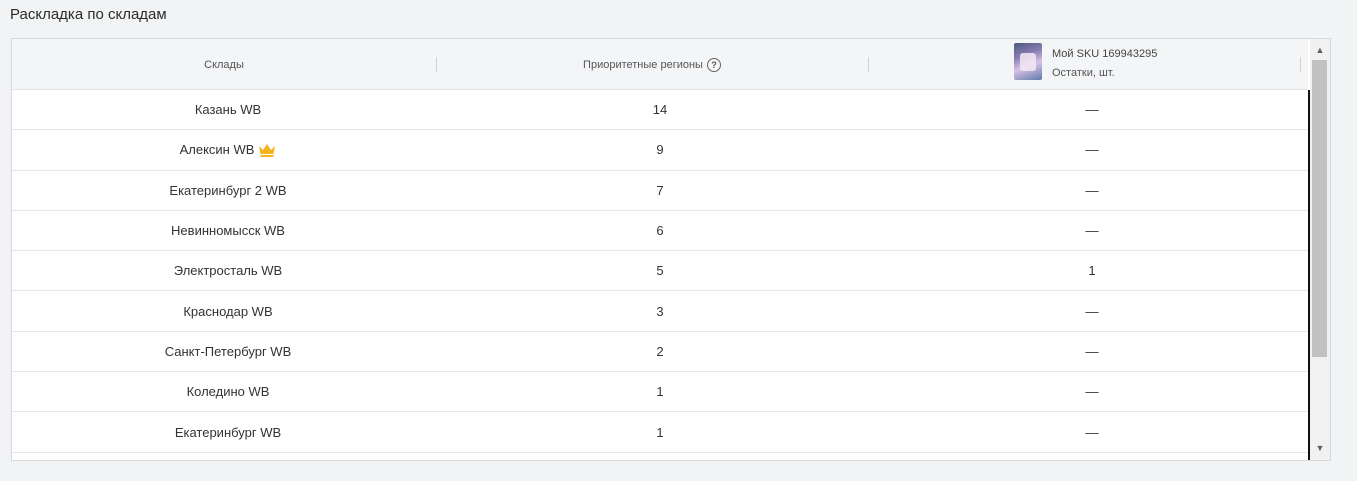 The width and height of the screenshot is (1357, 481). I want to click on table-row: Электросталь WB 5 1, so click(660, 271).